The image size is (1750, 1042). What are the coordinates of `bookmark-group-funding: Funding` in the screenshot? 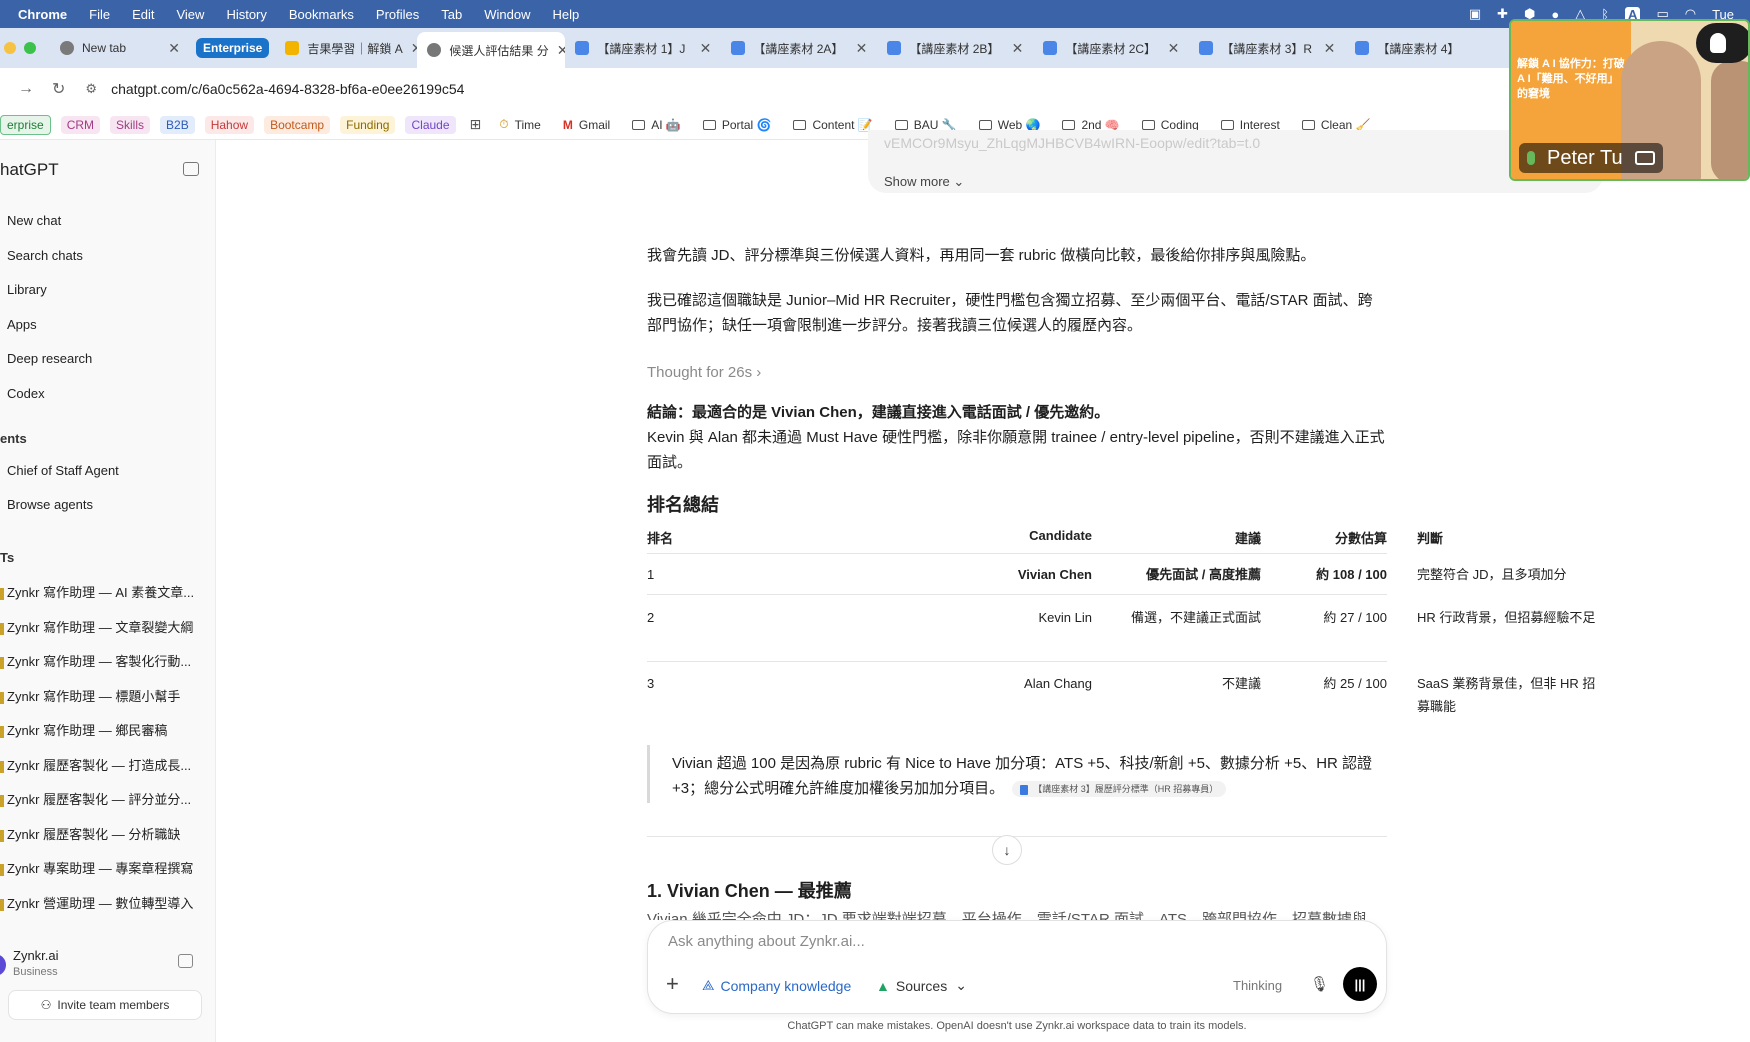 It's located at (368, 124).